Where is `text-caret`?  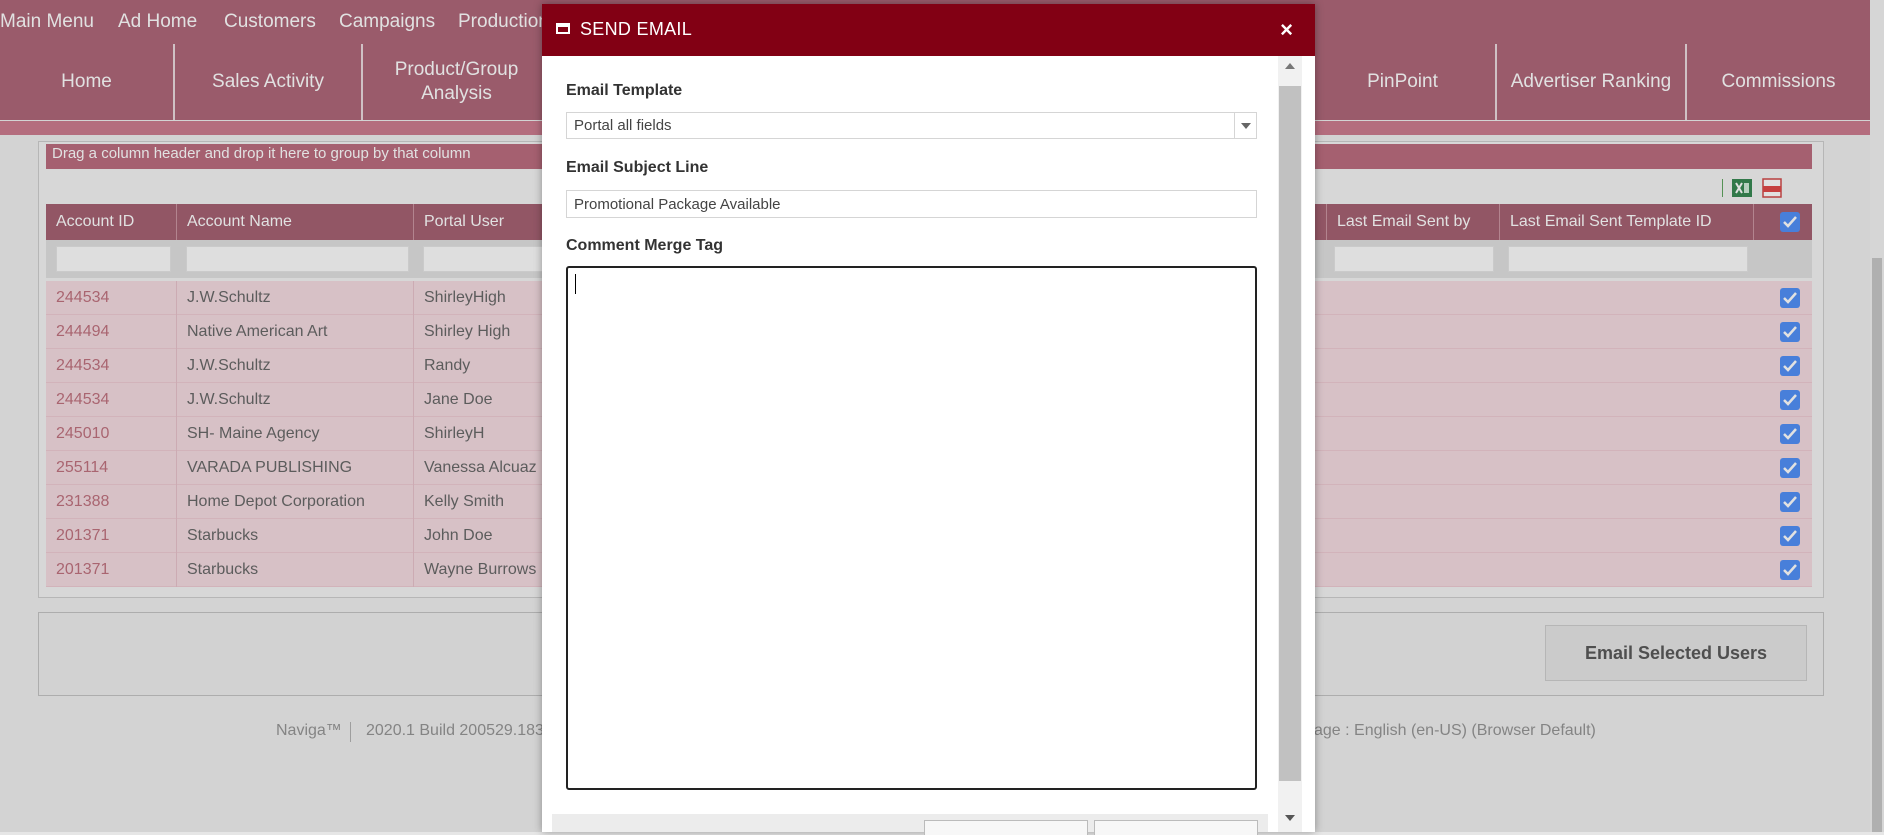
text-caret is located at coordinates (575, 284).